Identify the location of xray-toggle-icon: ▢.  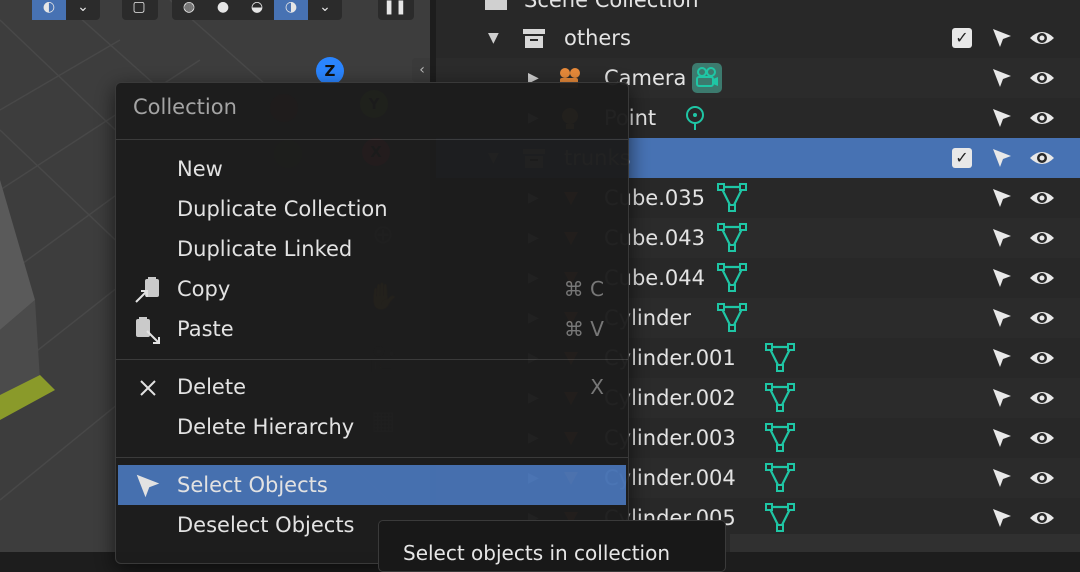
(139, 10).